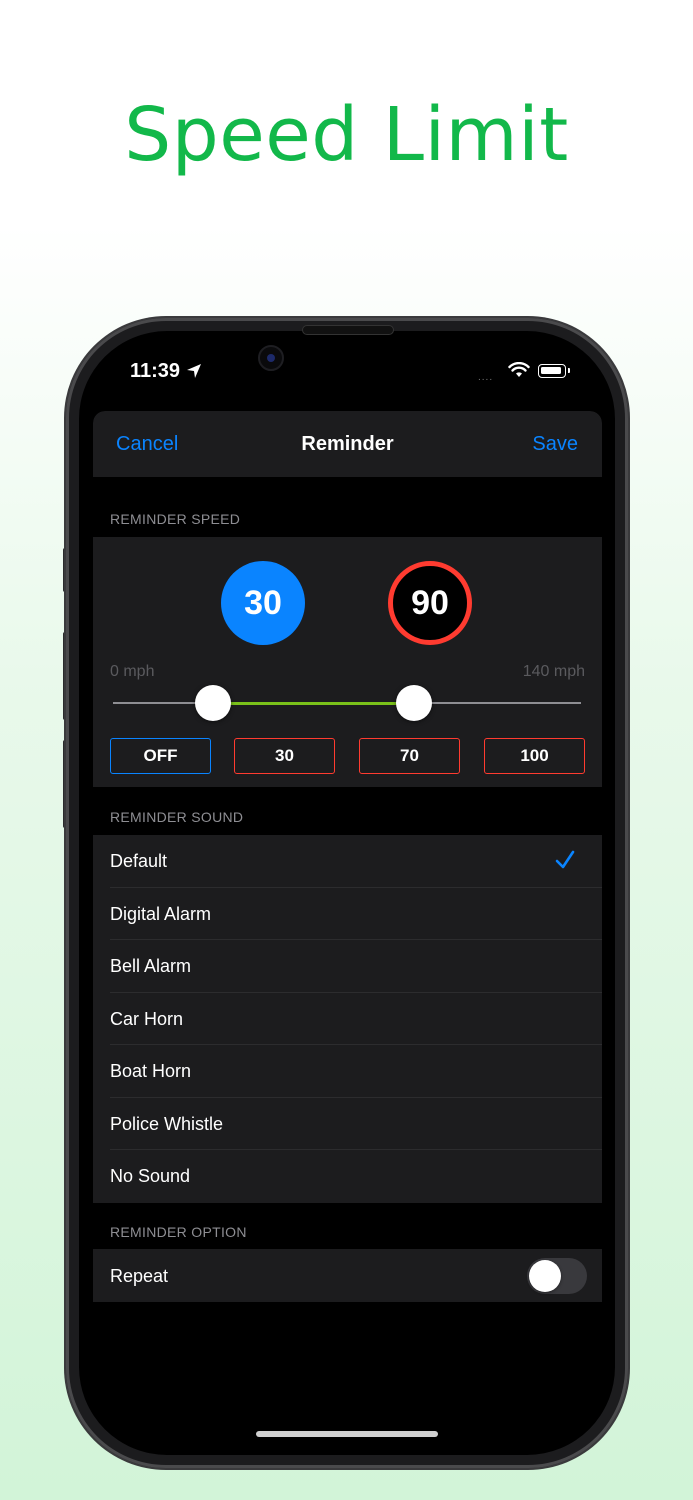  I want to click on preset-100-button: 100, so click(534, 756).